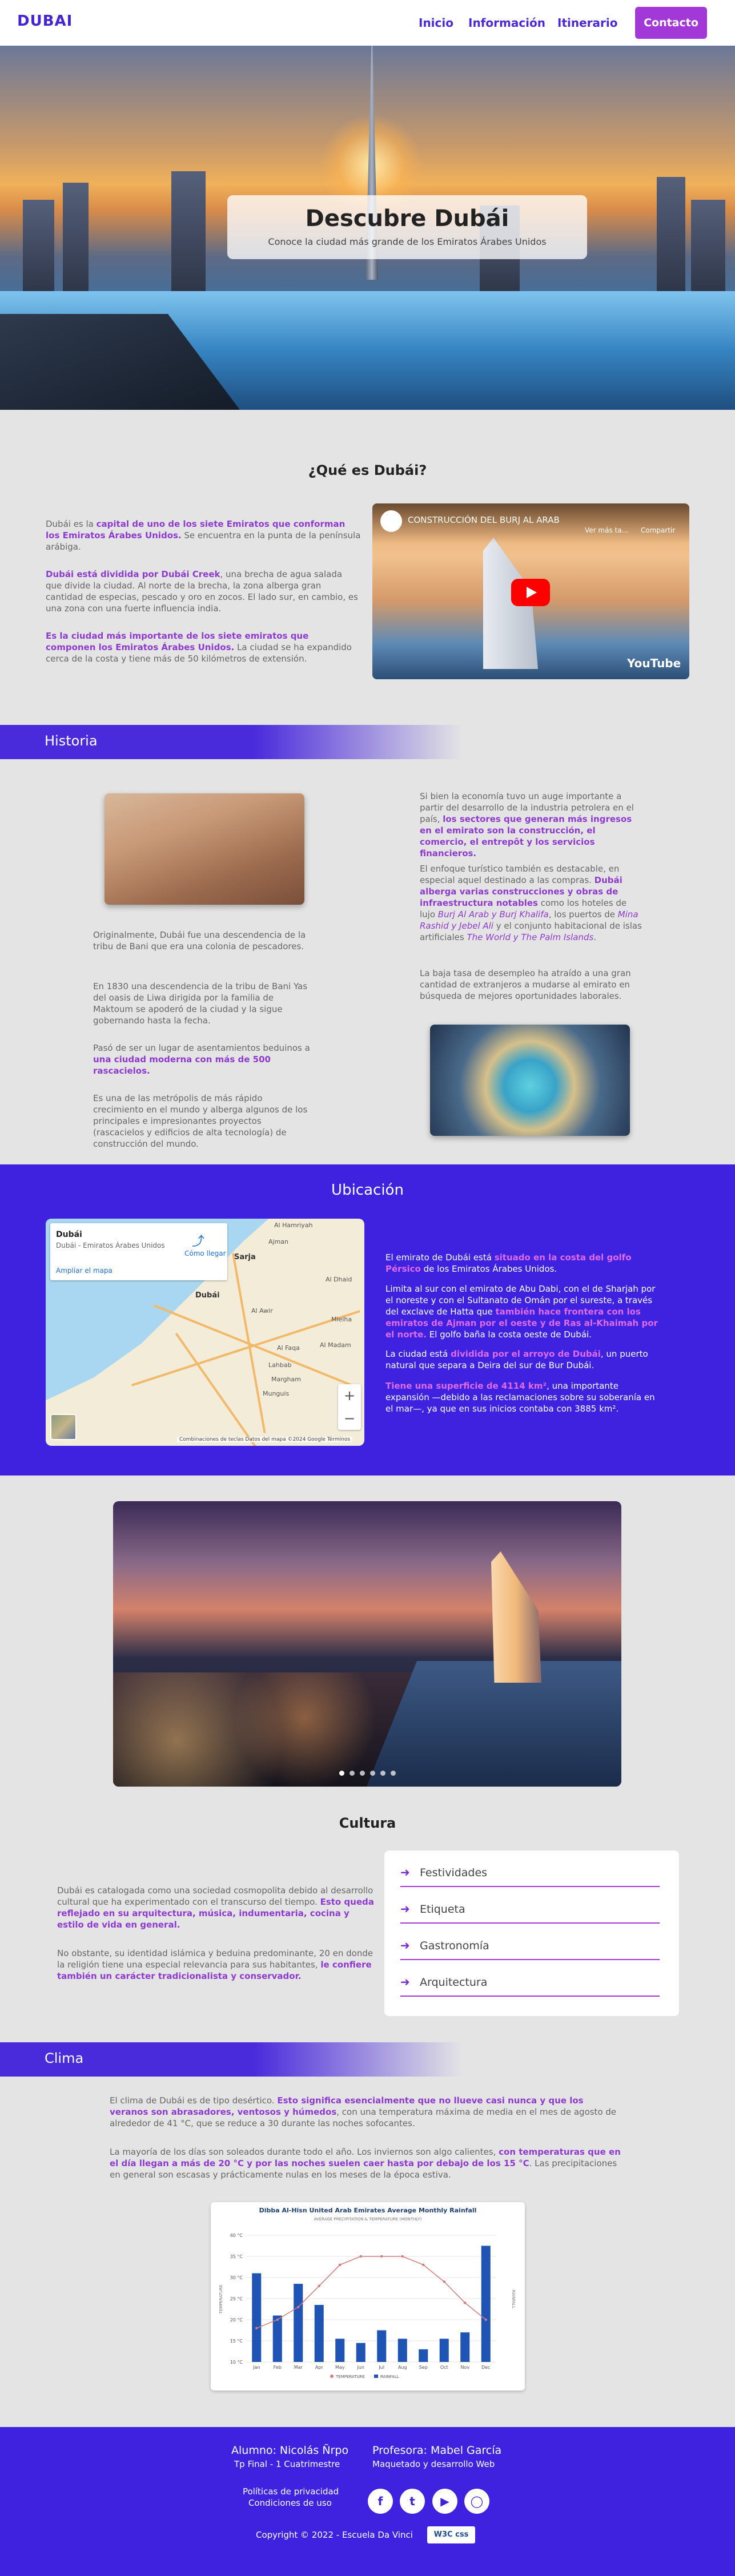 The height and width of the screenshot is (2576, 735). Describe the element at coordinates (391, 521) in the screenshot. I see `channel-avatar` at that location.